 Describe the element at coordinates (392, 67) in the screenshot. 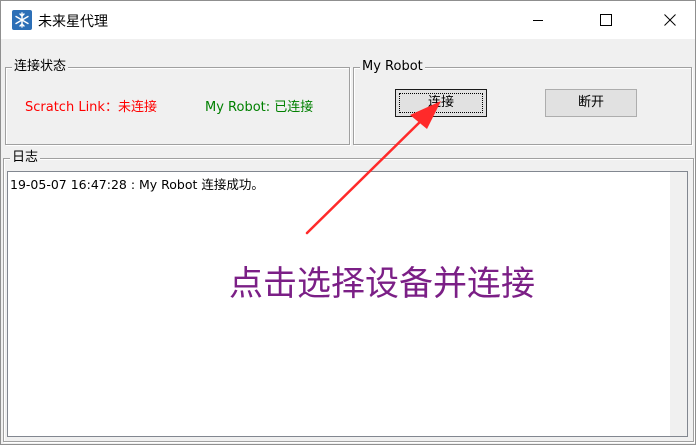

I see `my-robot-label: My Robot` at that location.